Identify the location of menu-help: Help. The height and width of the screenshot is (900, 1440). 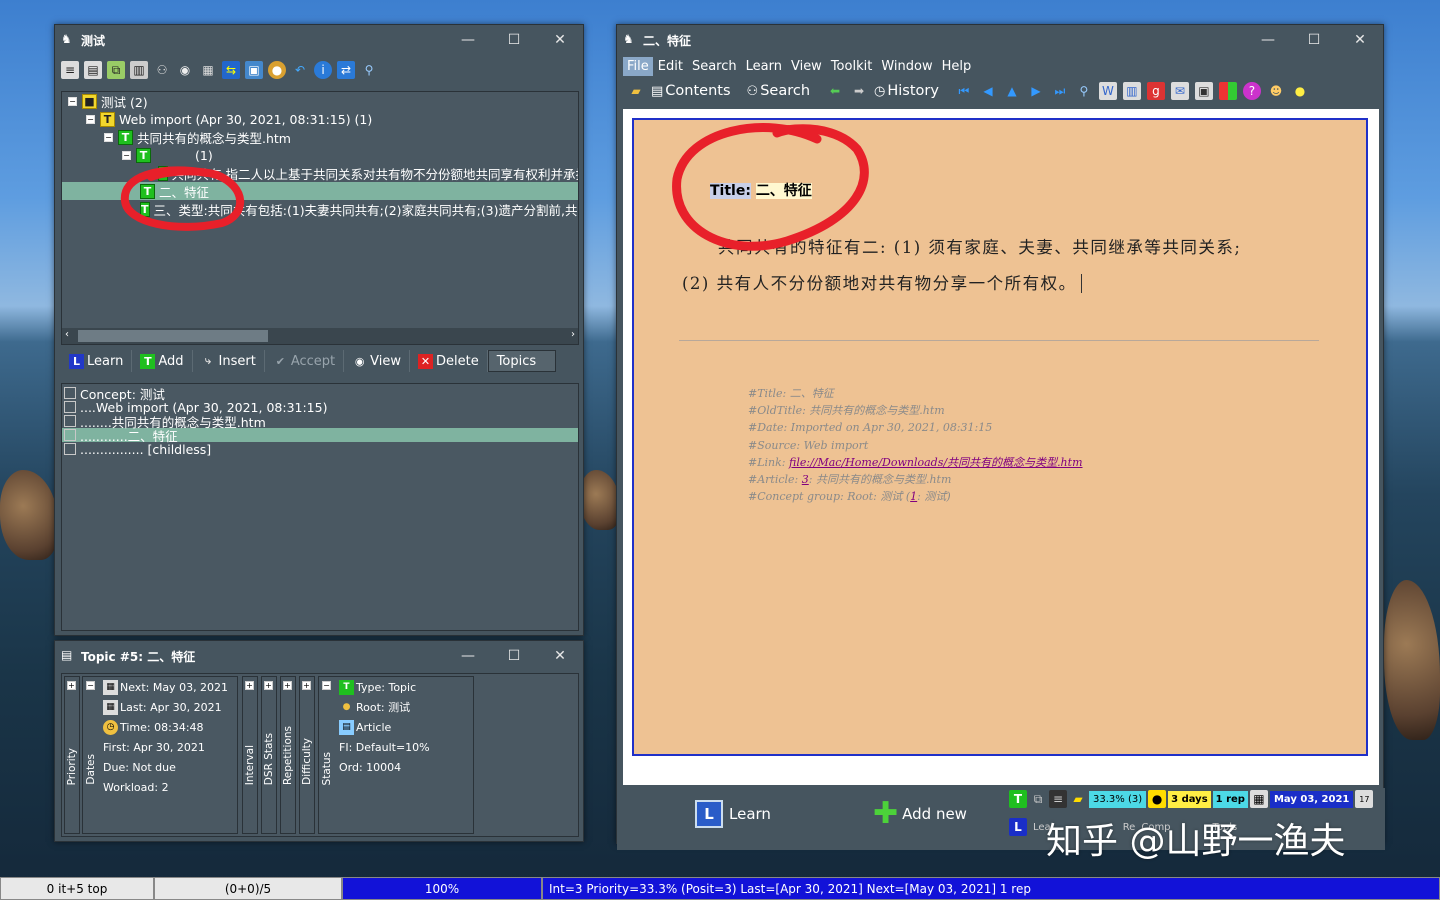
(957, 66).